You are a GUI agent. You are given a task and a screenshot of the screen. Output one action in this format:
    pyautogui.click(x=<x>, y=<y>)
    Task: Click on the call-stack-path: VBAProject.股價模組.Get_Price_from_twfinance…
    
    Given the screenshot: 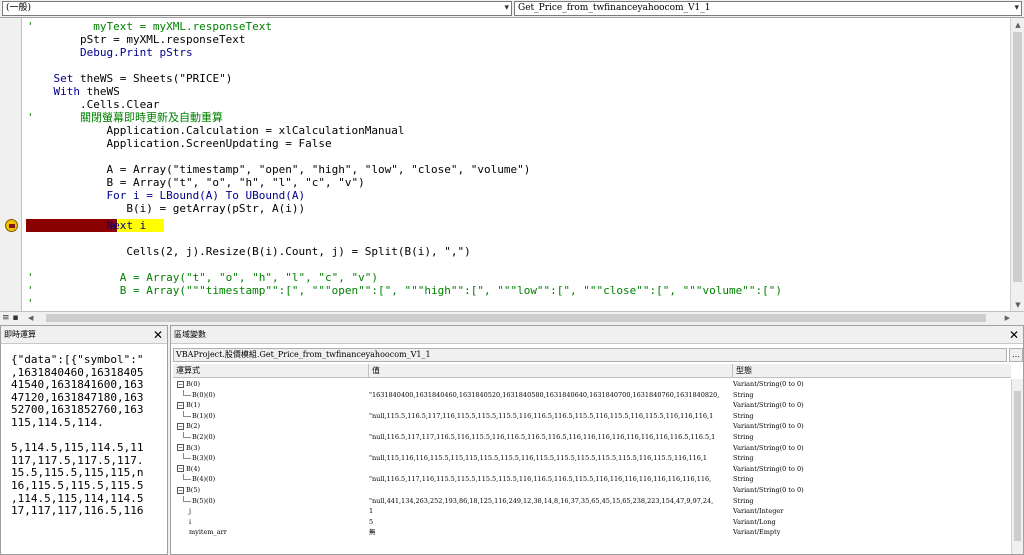 What is the action you would take?
    pyautogui.click(x=590, y=355)
    